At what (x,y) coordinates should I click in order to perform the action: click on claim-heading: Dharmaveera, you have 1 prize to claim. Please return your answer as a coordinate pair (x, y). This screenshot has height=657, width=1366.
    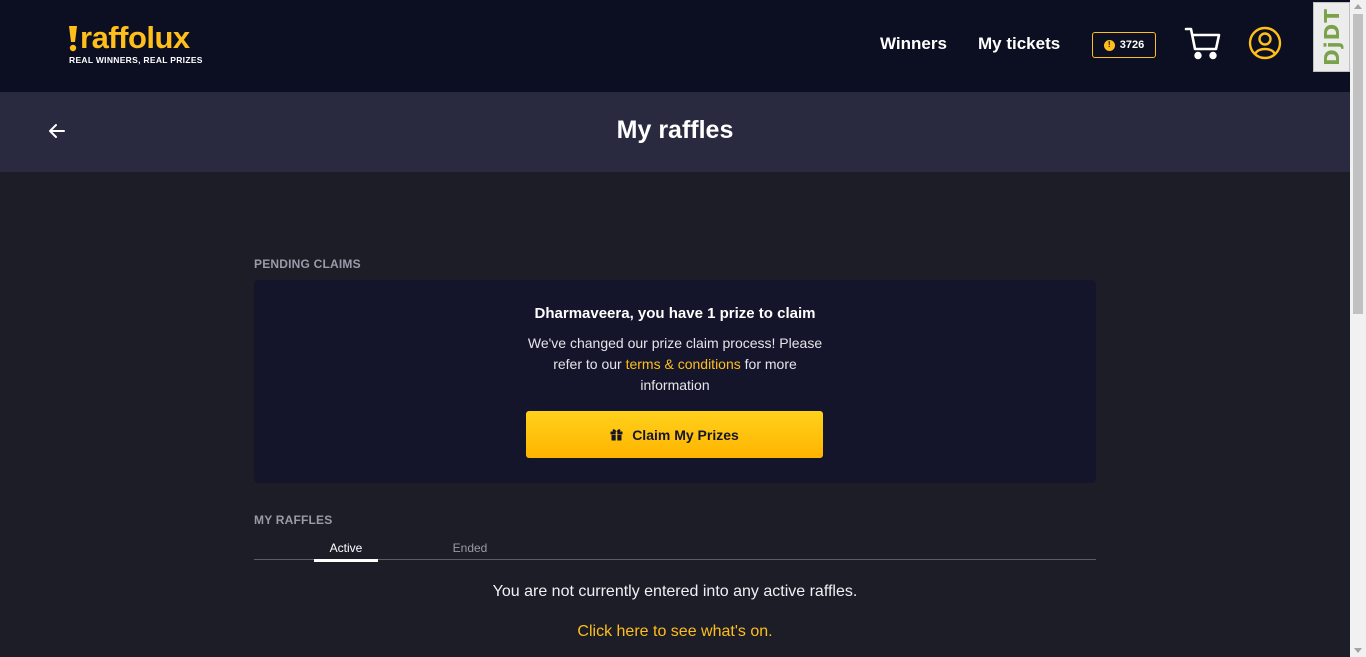
    Looking at the image, I should click on (675, 313).